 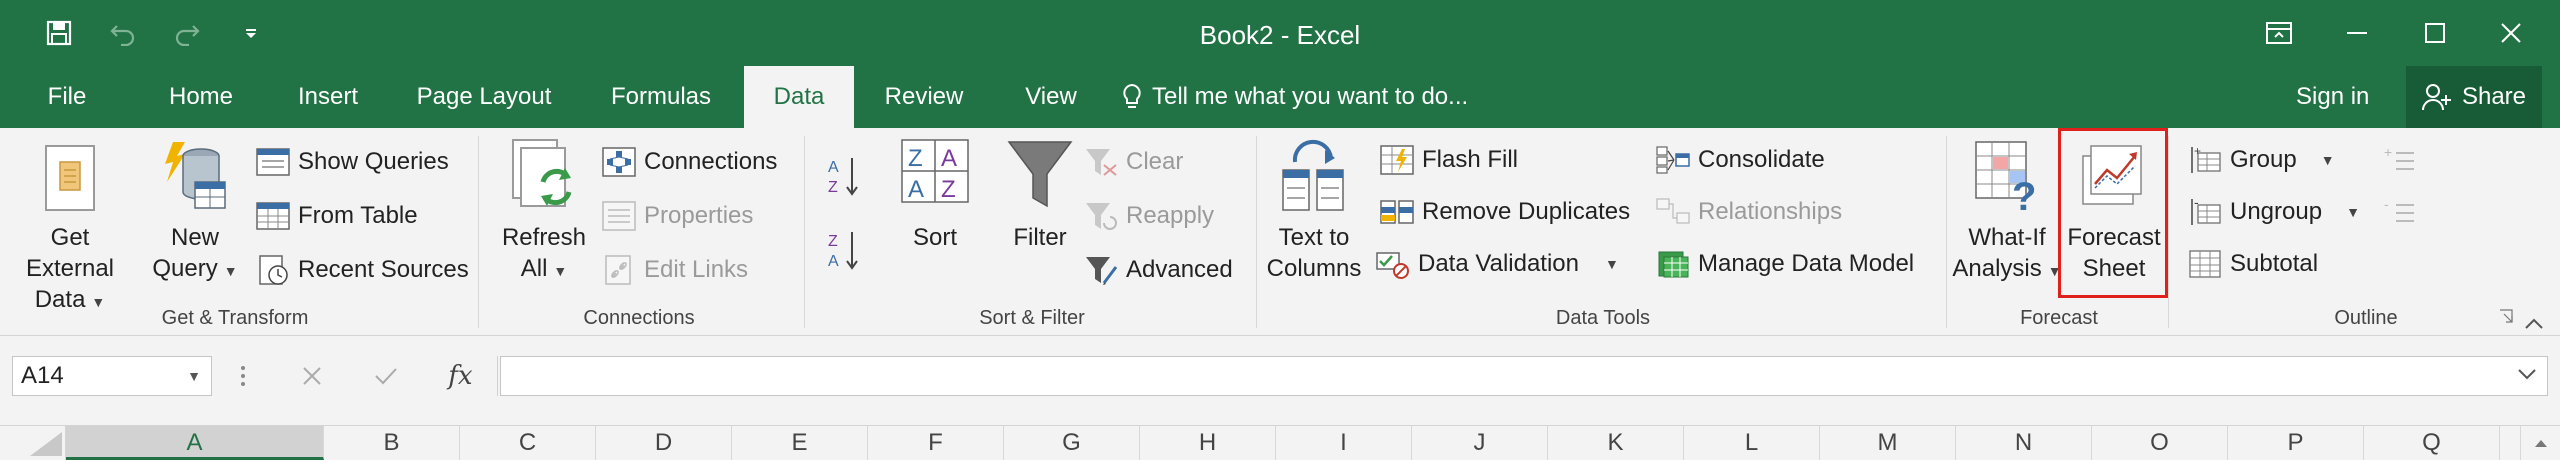 What do you see at coordinates (2399, 212) in the screenshot?
I see `hide-detail-button: -` at bounding box center [2399, 212].